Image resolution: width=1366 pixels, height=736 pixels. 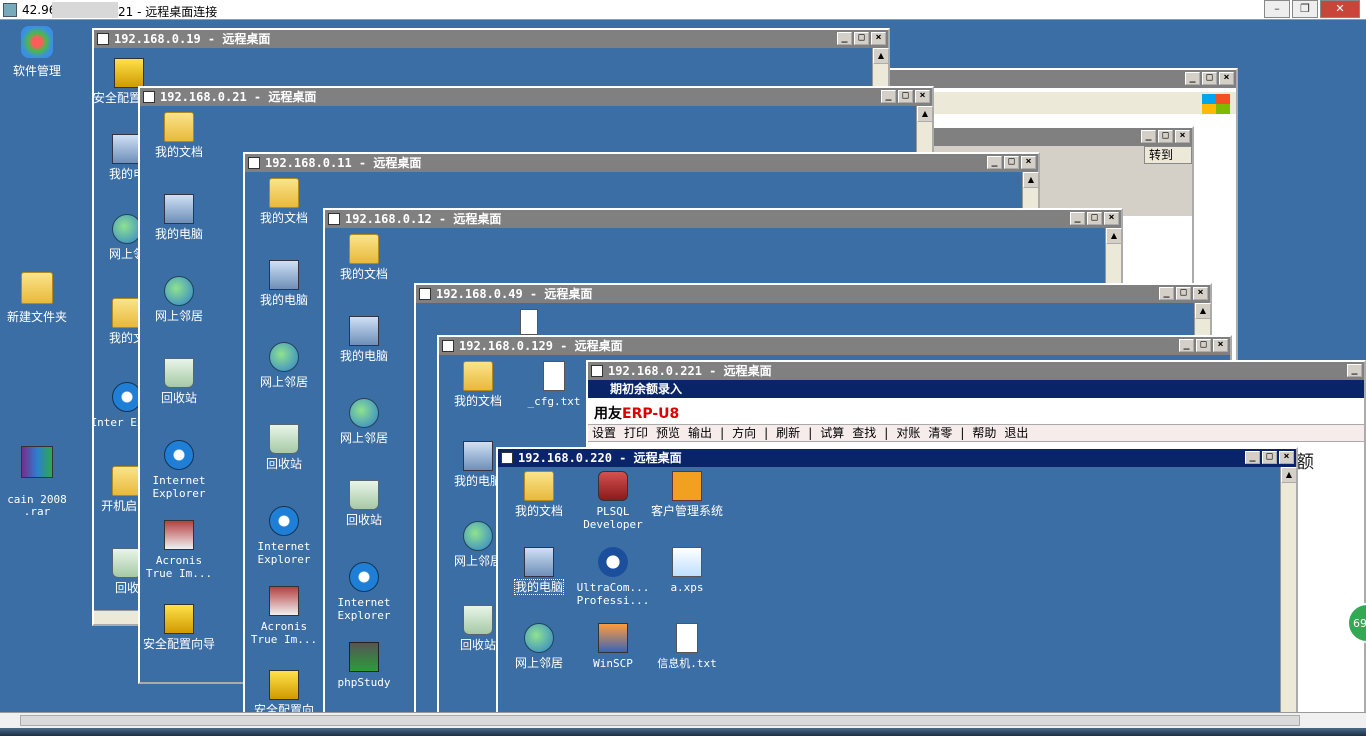 I want to click on menu-clear: 清零, so click(x=940, y=433).